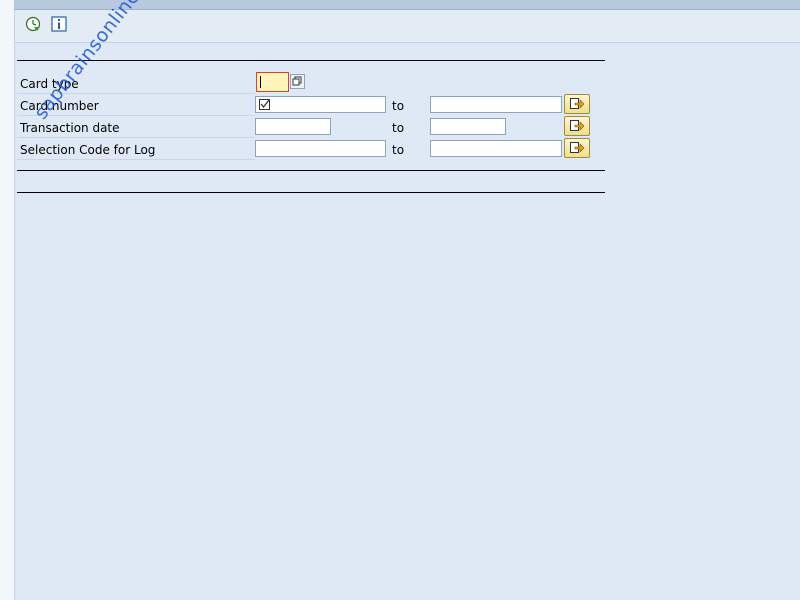 The image size is (800, 600). Describe the element at coordinates (33, 24) in the screenshot. I see `execute-clock-icon` at that location.